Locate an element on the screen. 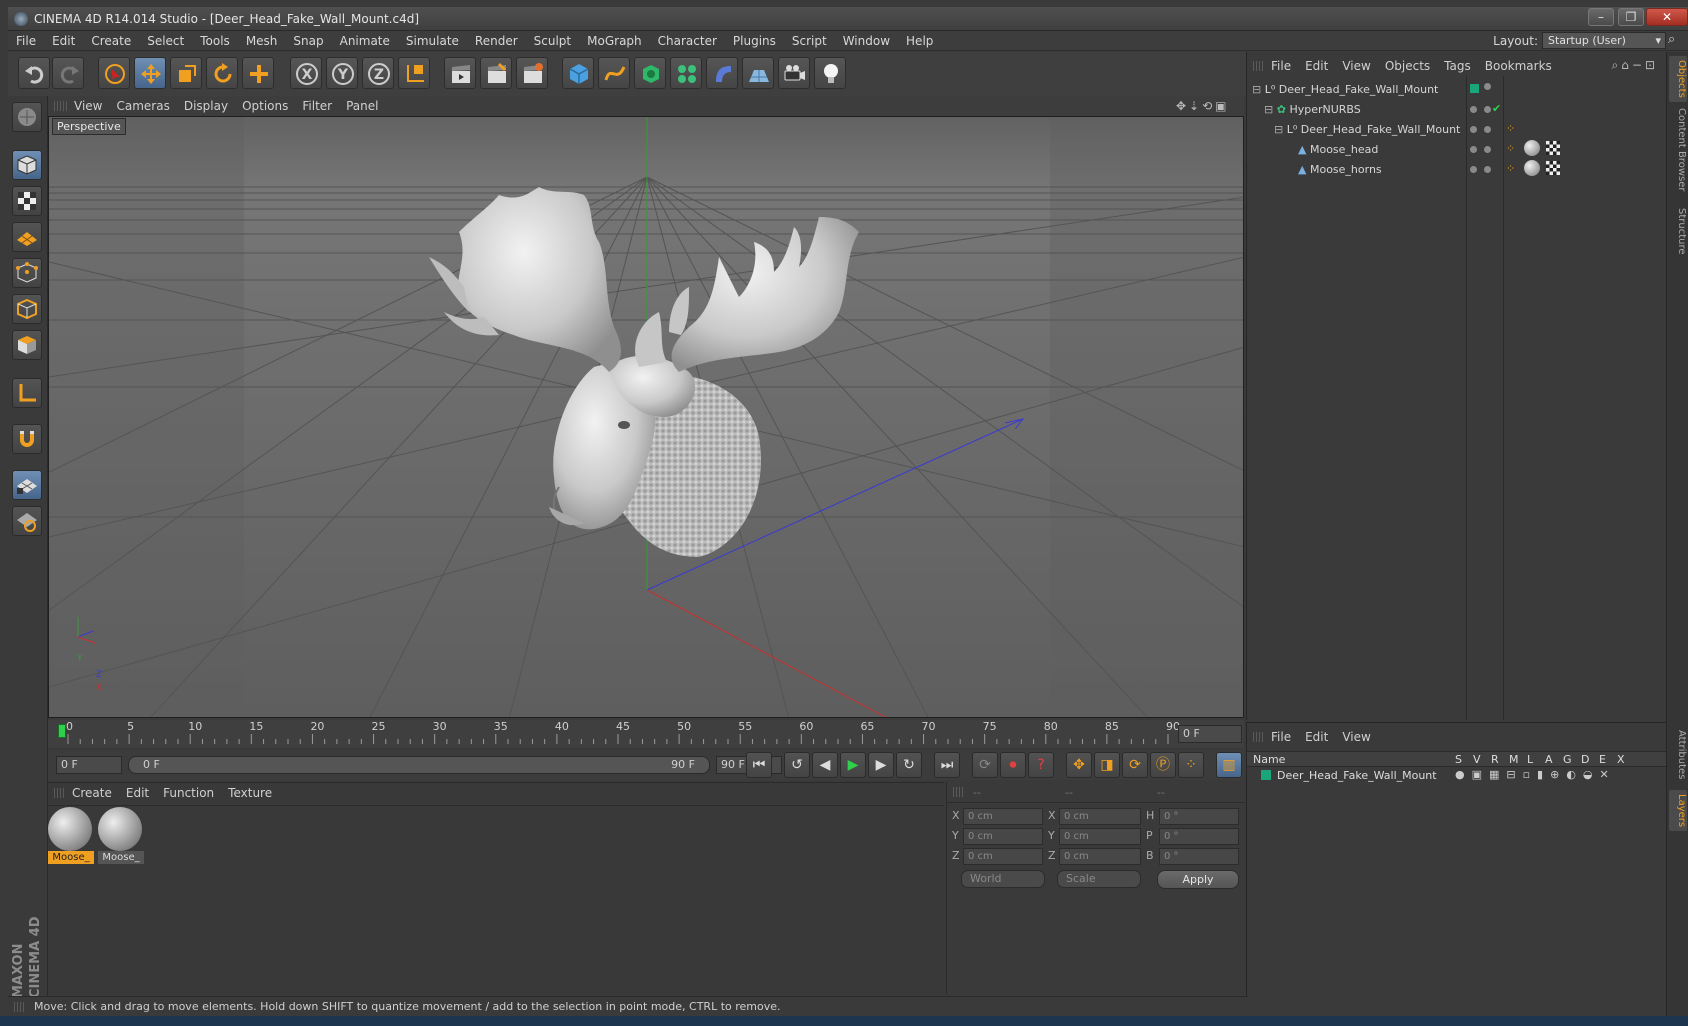 The image size is (1688, 1026). layer-column-d: D is located at coordinates (1585, 759).